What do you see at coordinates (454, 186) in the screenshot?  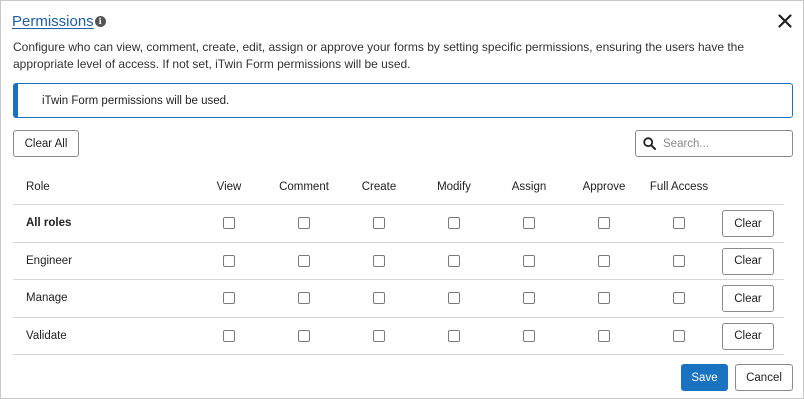 I see `header-modify: Modify` at bounding box center [454, 186].